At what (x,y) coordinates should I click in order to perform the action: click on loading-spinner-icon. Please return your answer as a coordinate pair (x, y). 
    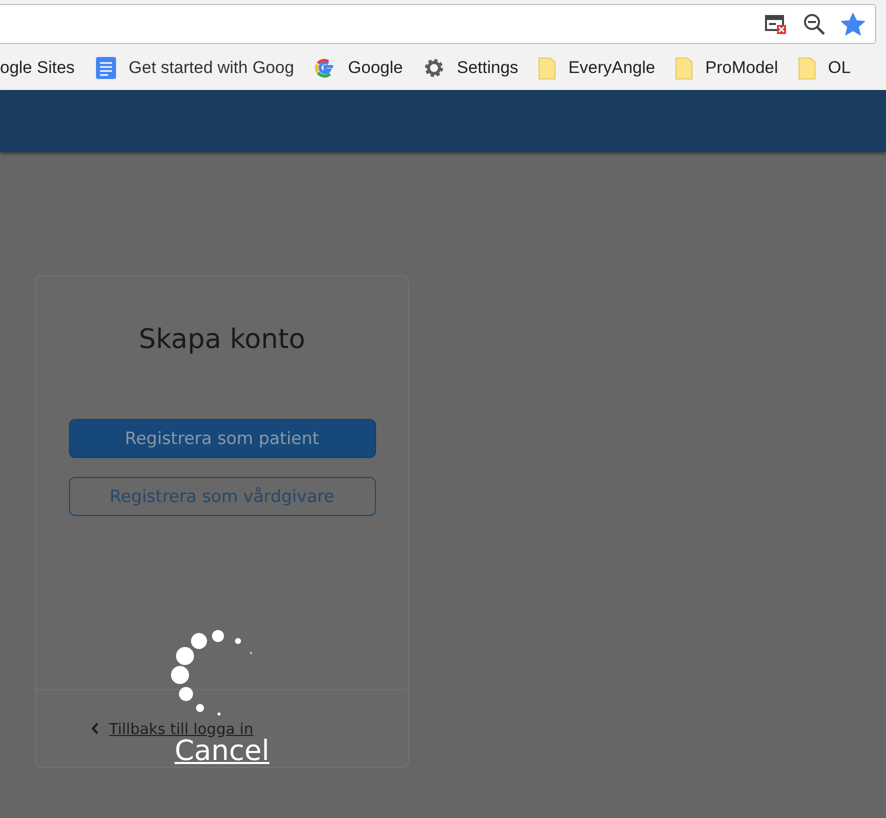
    Looking at the image, I should click on (212, 672).